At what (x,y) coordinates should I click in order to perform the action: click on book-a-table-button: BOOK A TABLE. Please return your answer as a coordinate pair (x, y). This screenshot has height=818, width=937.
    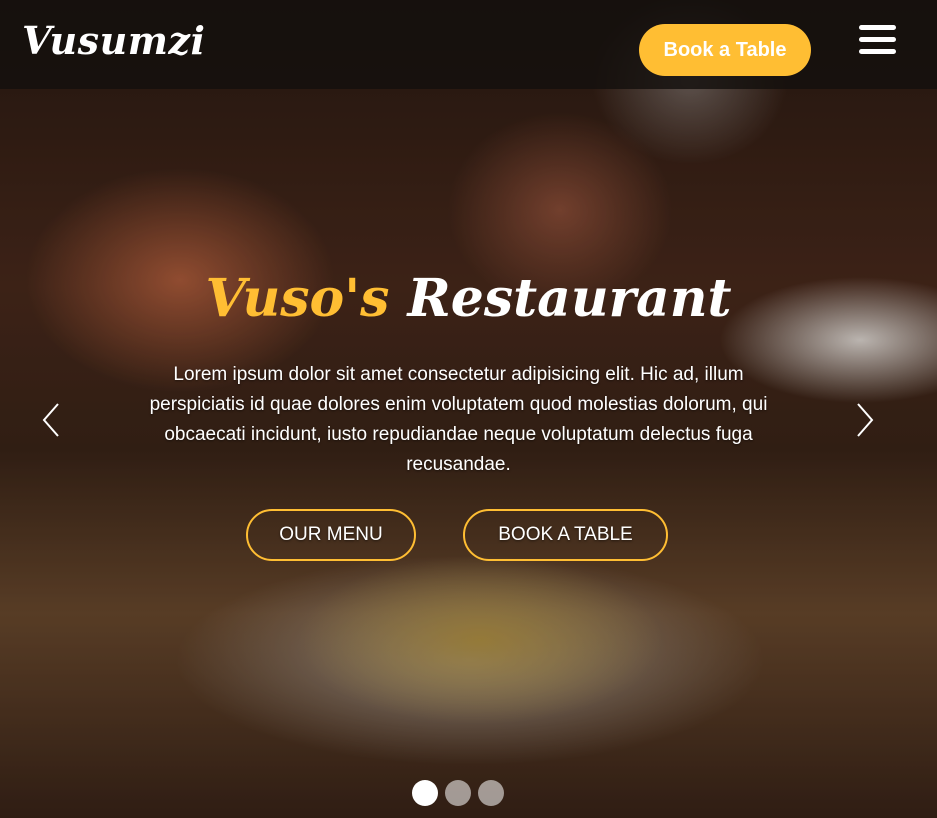
    Looking at the image, I should click on (565, 535).